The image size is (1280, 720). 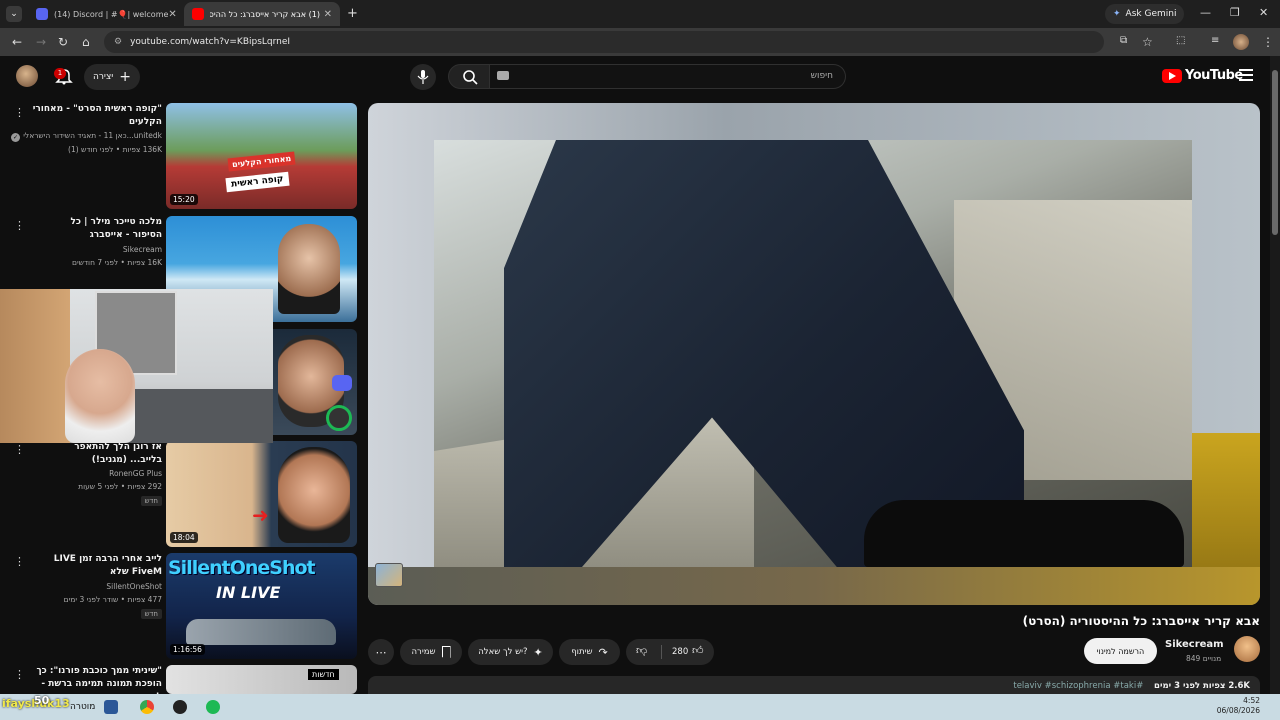 I want to click on maximize-button: ❐, so click(x=1235, y=12).